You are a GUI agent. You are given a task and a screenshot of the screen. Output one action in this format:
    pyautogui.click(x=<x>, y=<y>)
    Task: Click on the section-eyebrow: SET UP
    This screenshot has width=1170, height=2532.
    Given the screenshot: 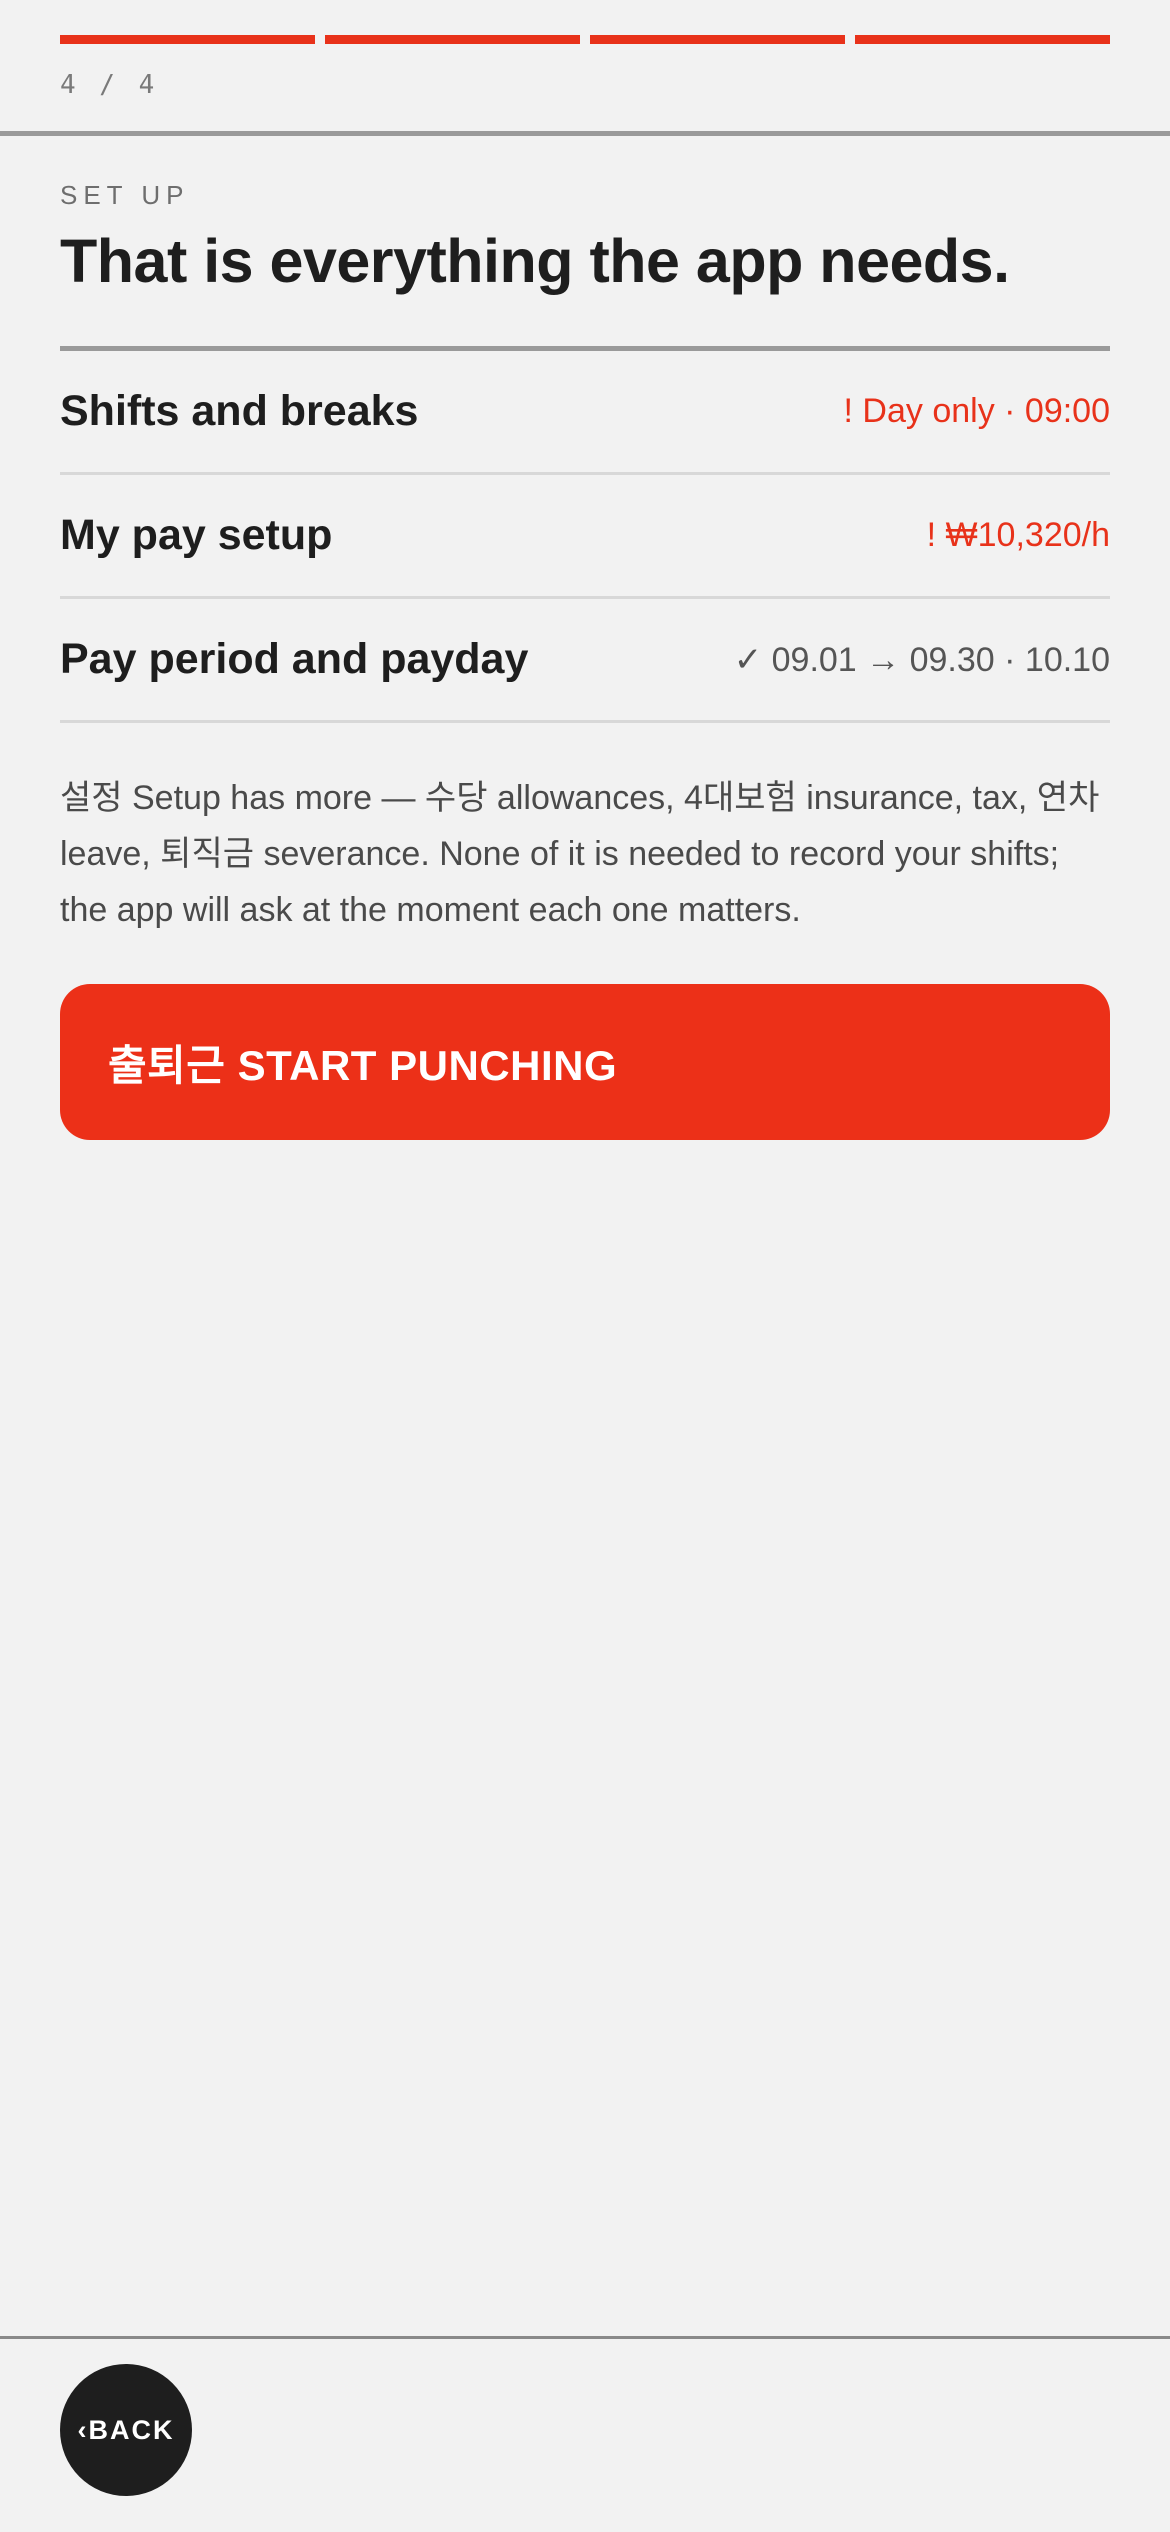 What is the action you would take?
    pyautogui.click(x=125, y=195)
    